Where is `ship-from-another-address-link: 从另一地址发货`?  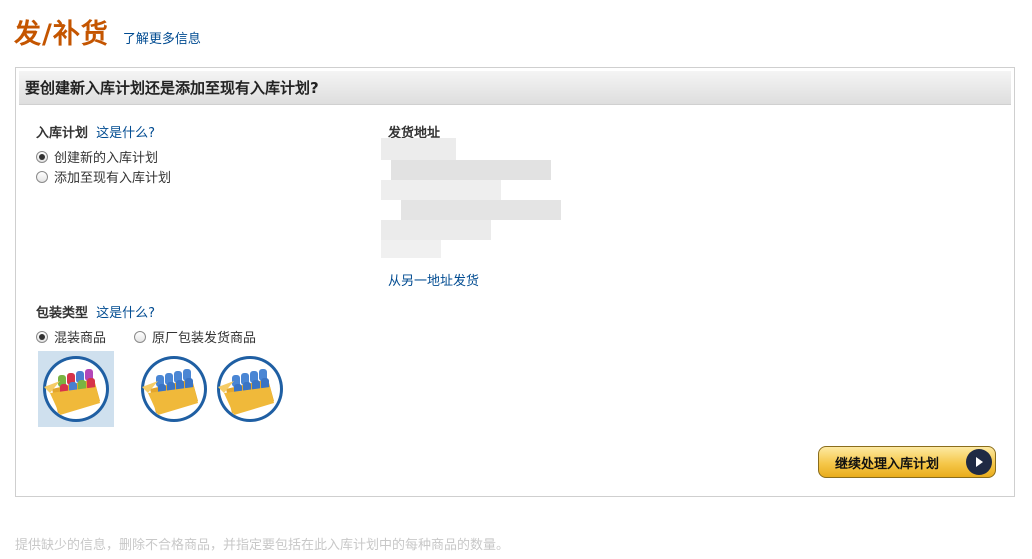 ship-from-another-address-link: 从另一地址发货 is located at coordinates (433, 279).